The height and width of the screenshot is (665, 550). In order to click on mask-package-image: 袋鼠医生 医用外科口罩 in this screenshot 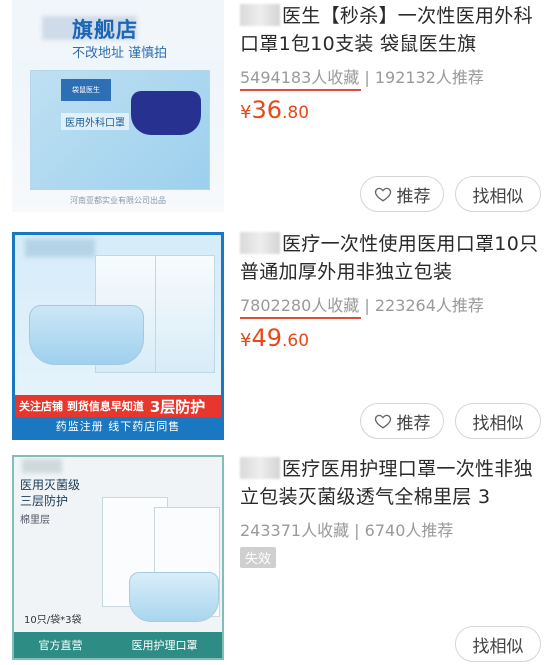, I will do `click(120, 130)`.